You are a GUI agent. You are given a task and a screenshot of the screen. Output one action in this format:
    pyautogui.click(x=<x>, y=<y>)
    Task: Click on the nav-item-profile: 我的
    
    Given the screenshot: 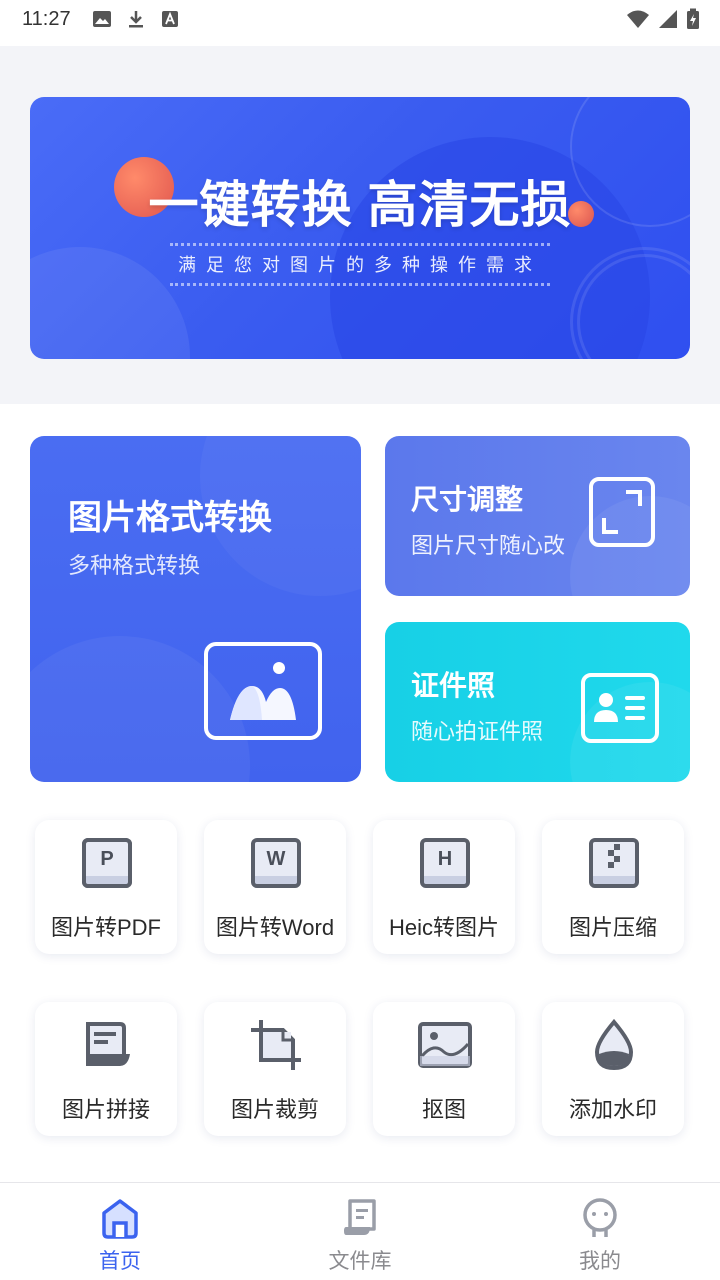 What is the action you would take?
    pyautogui.click(x=600, y=1231)
    